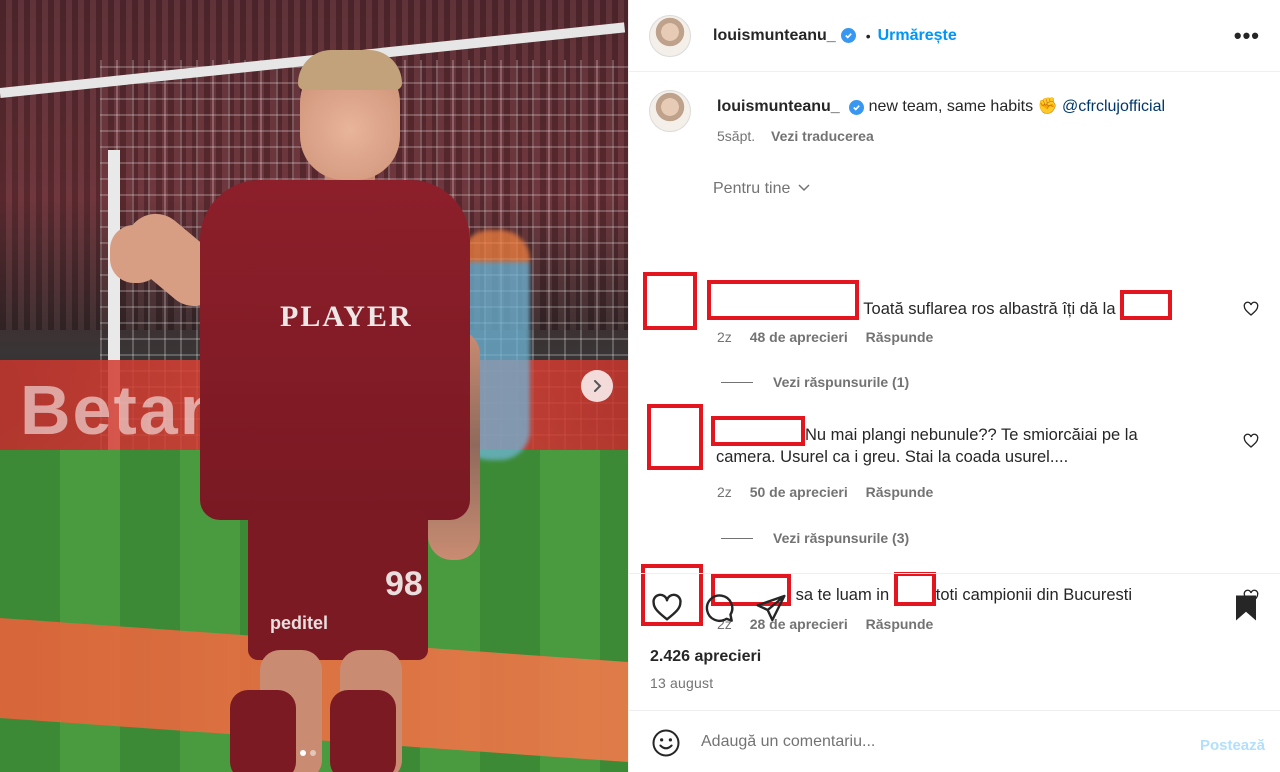  I want to click on follow-button: Urmărește, so click(917, 36).